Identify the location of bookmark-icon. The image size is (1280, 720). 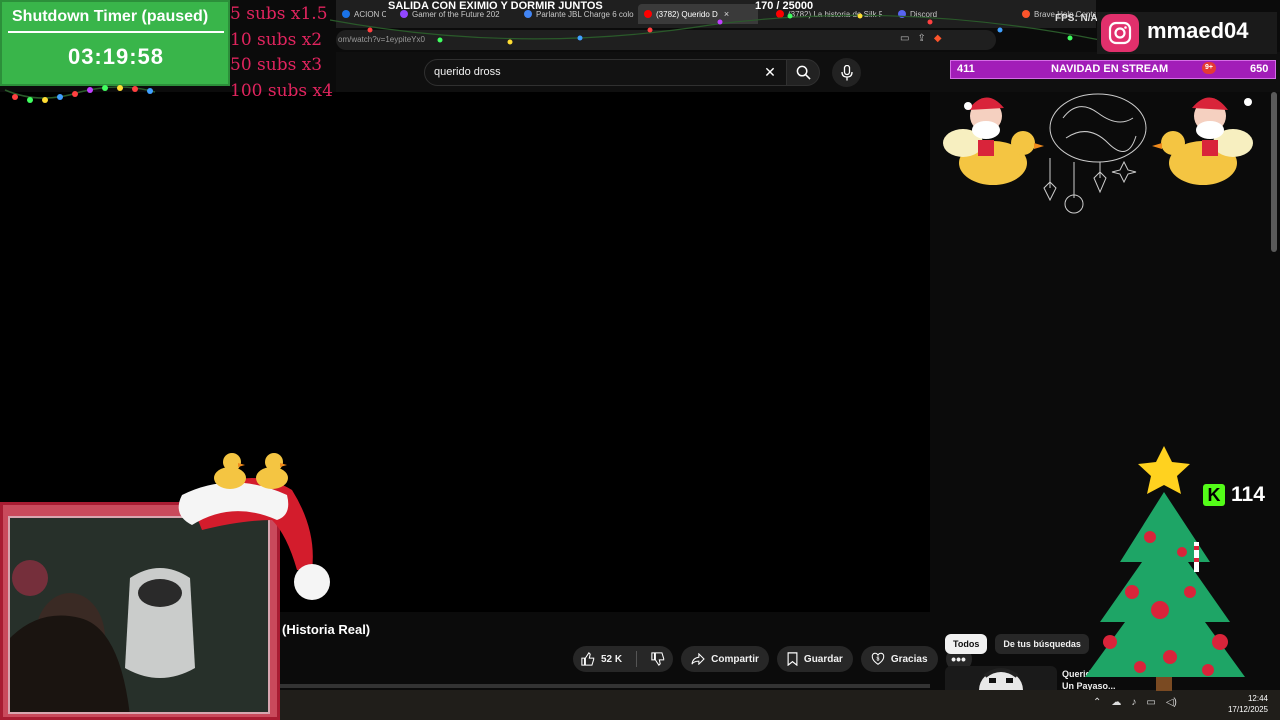
(792, 659).